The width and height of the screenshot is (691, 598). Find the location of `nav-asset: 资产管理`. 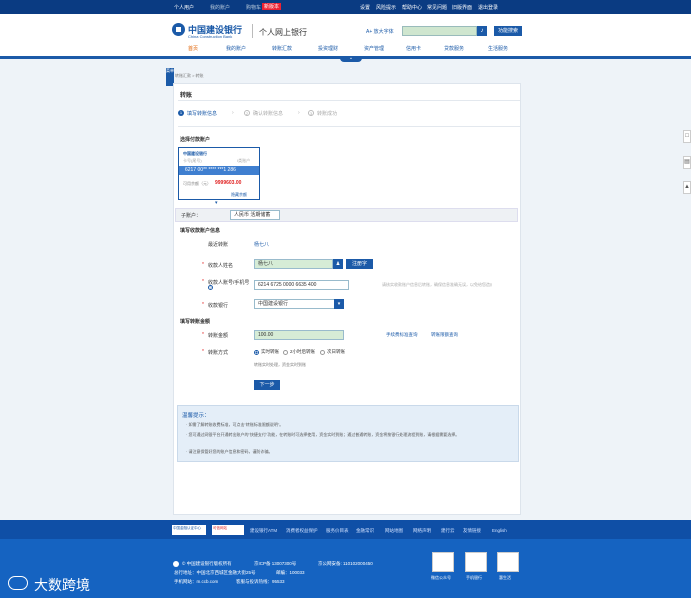

nav-asset: 资产管理 is located at coordinates (374, 48).